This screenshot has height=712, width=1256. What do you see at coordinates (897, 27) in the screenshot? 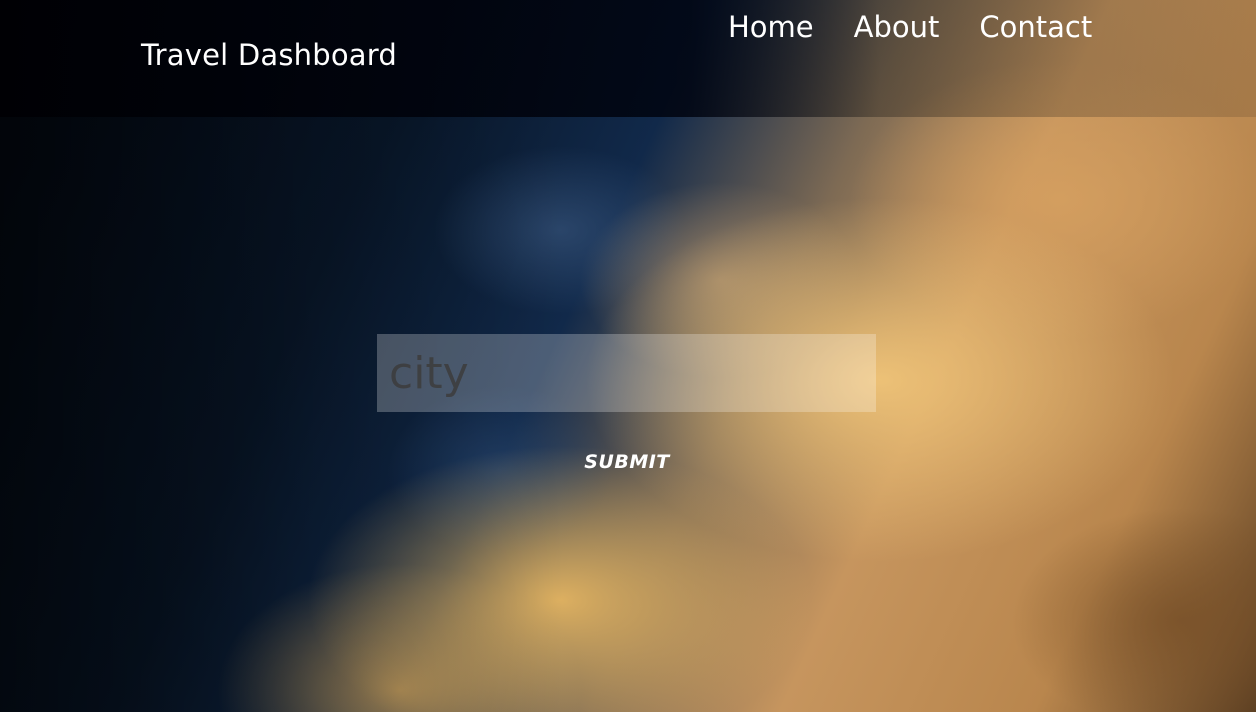
I see `nav-link-about: About` at bounding box center [897, 27].